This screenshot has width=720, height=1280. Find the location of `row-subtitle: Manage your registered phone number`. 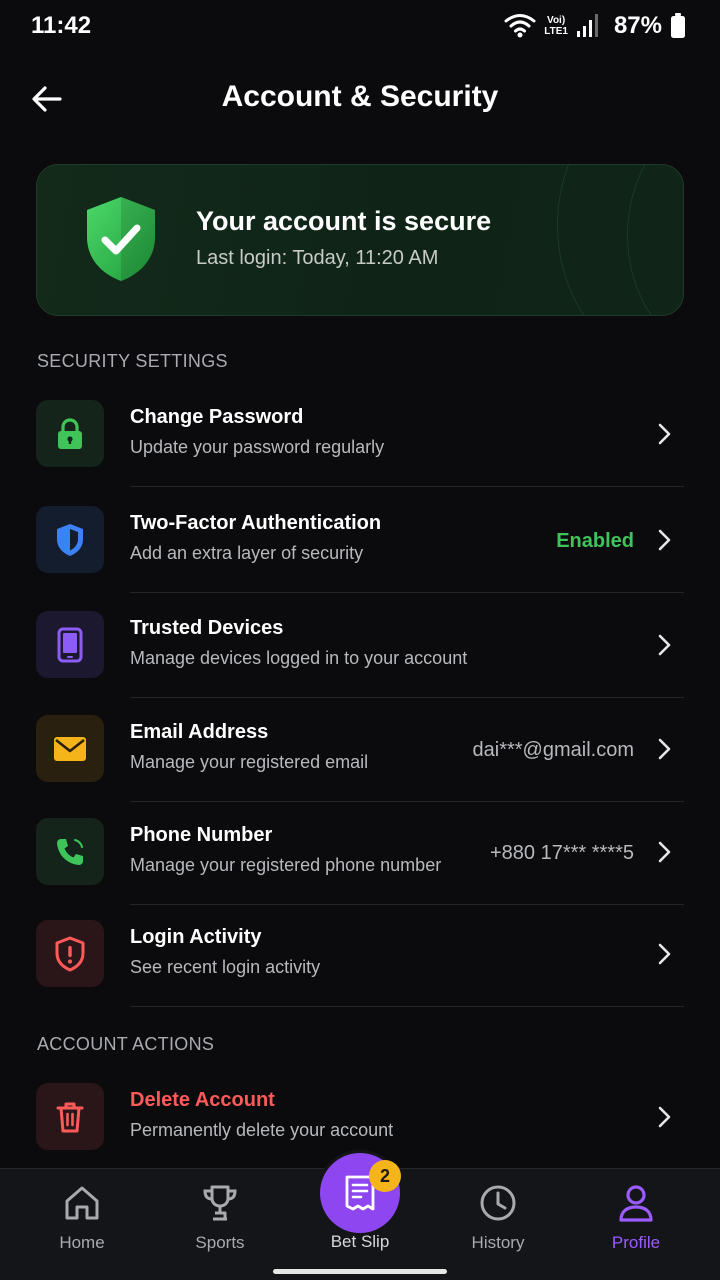

row-subtitle: Manage your registered phone number is located at coordinates (286, 865).